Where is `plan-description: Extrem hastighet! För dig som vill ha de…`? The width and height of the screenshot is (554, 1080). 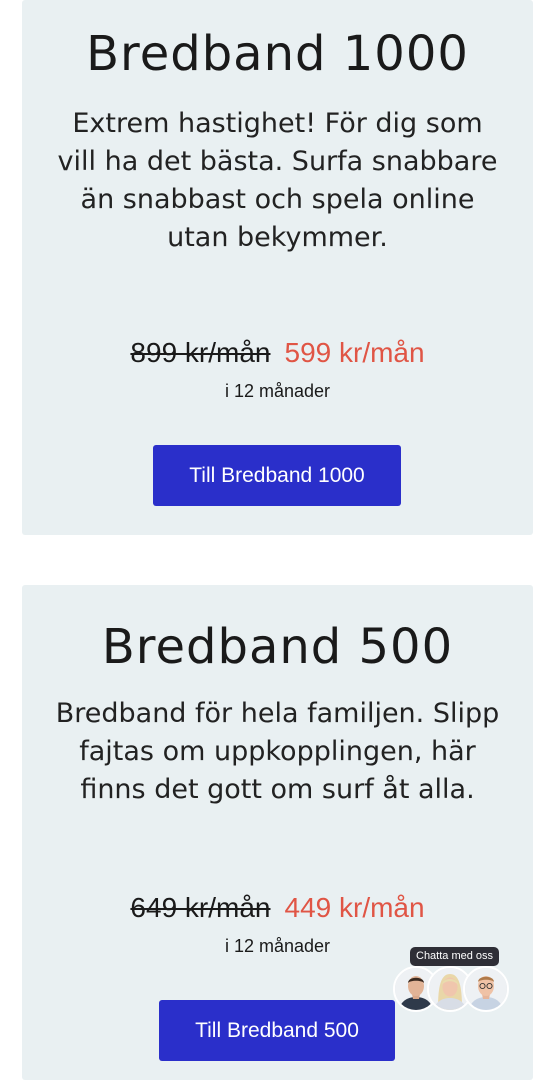 plan-description: Extrem hastighet! För dig som vill ha de… is located at coordinates (277, 180).